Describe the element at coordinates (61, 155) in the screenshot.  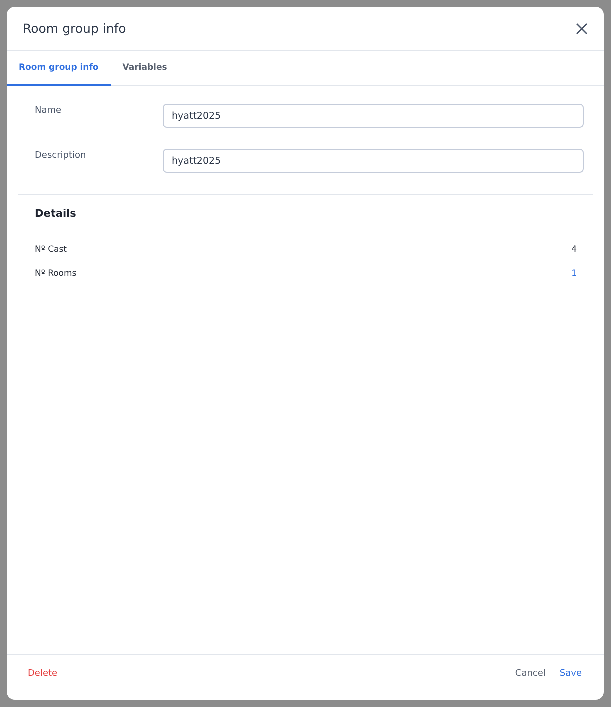
I see `field-label: Description` at that location.